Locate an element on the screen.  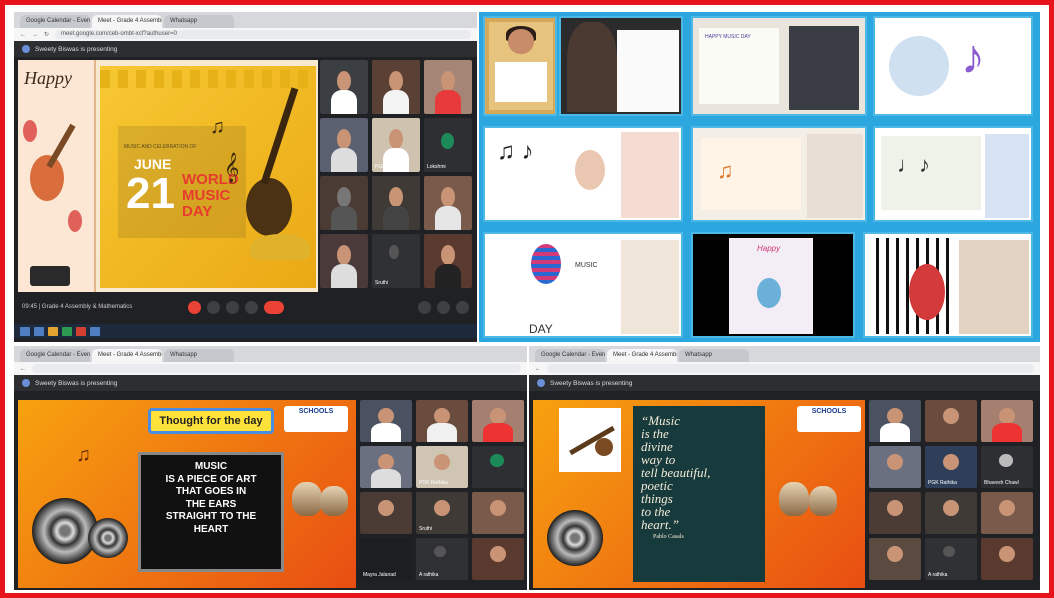
school-badge is located at coordinates (50, 276).